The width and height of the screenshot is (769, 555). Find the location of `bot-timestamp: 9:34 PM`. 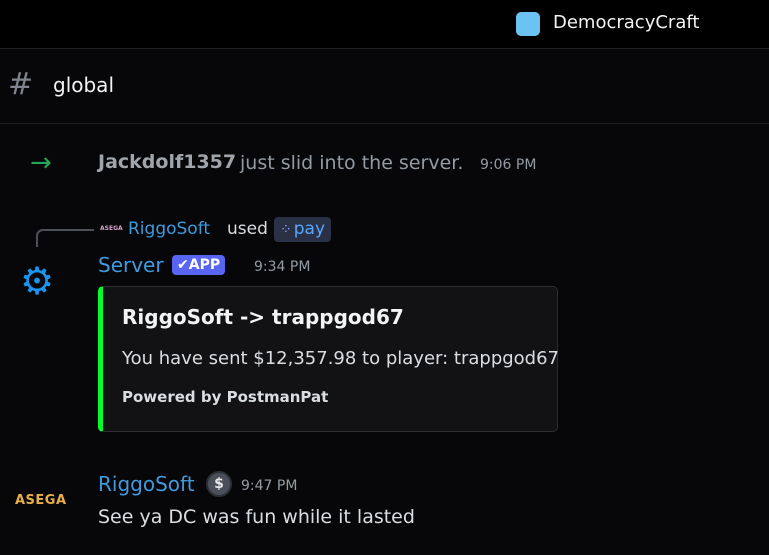

bot-timestamp: 9:34 PM is located at coordinates (282, 267).